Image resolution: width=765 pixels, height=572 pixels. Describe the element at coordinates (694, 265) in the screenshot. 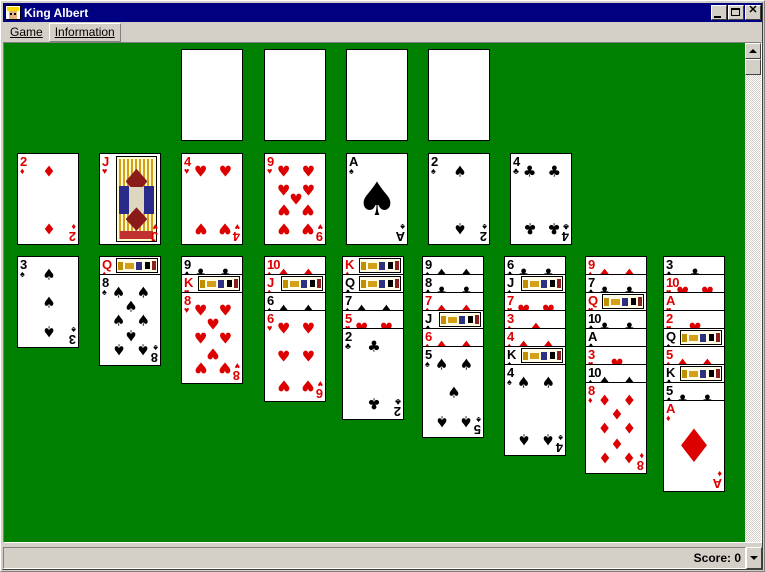

I see `tableau-column-9-card-1: 3 ♣ ♣` at that location.